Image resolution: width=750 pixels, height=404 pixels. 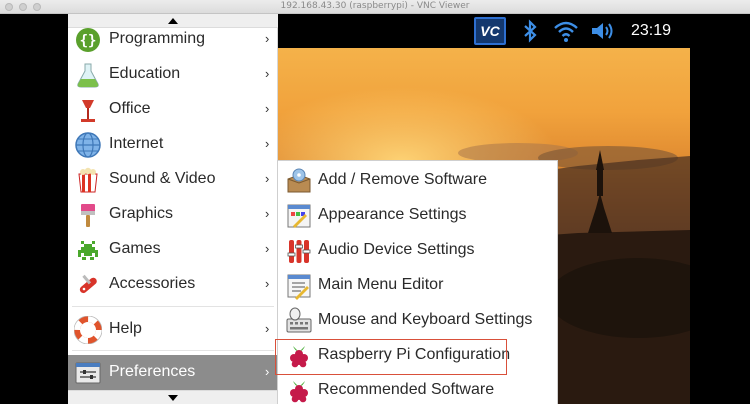 I want to click on submenu-item-label: Main Menu Editor, so click(x=381, y=284).